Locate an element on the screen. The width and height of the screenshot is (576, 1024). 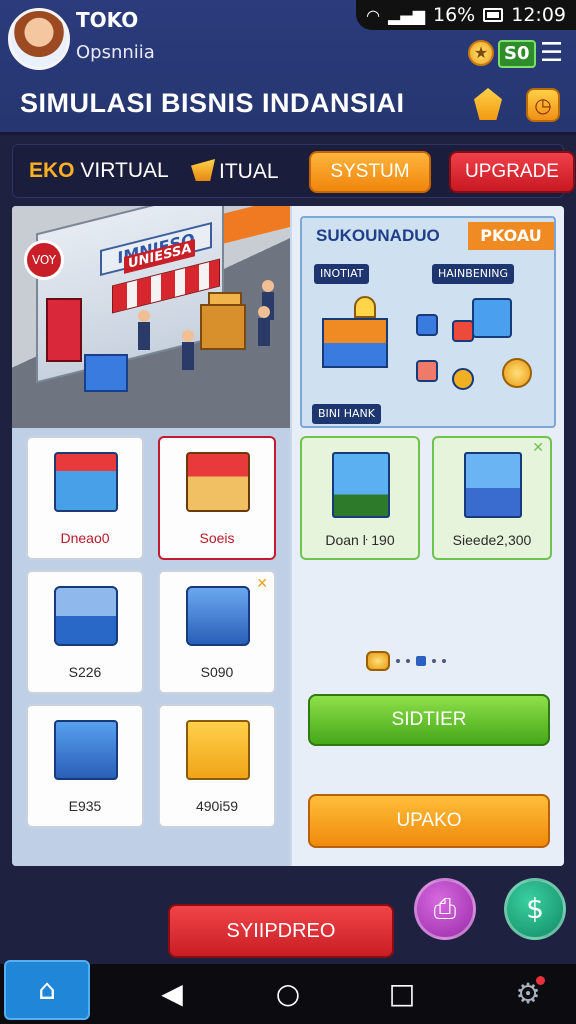
recents-icon: □ is located at coordinates (402, 994).